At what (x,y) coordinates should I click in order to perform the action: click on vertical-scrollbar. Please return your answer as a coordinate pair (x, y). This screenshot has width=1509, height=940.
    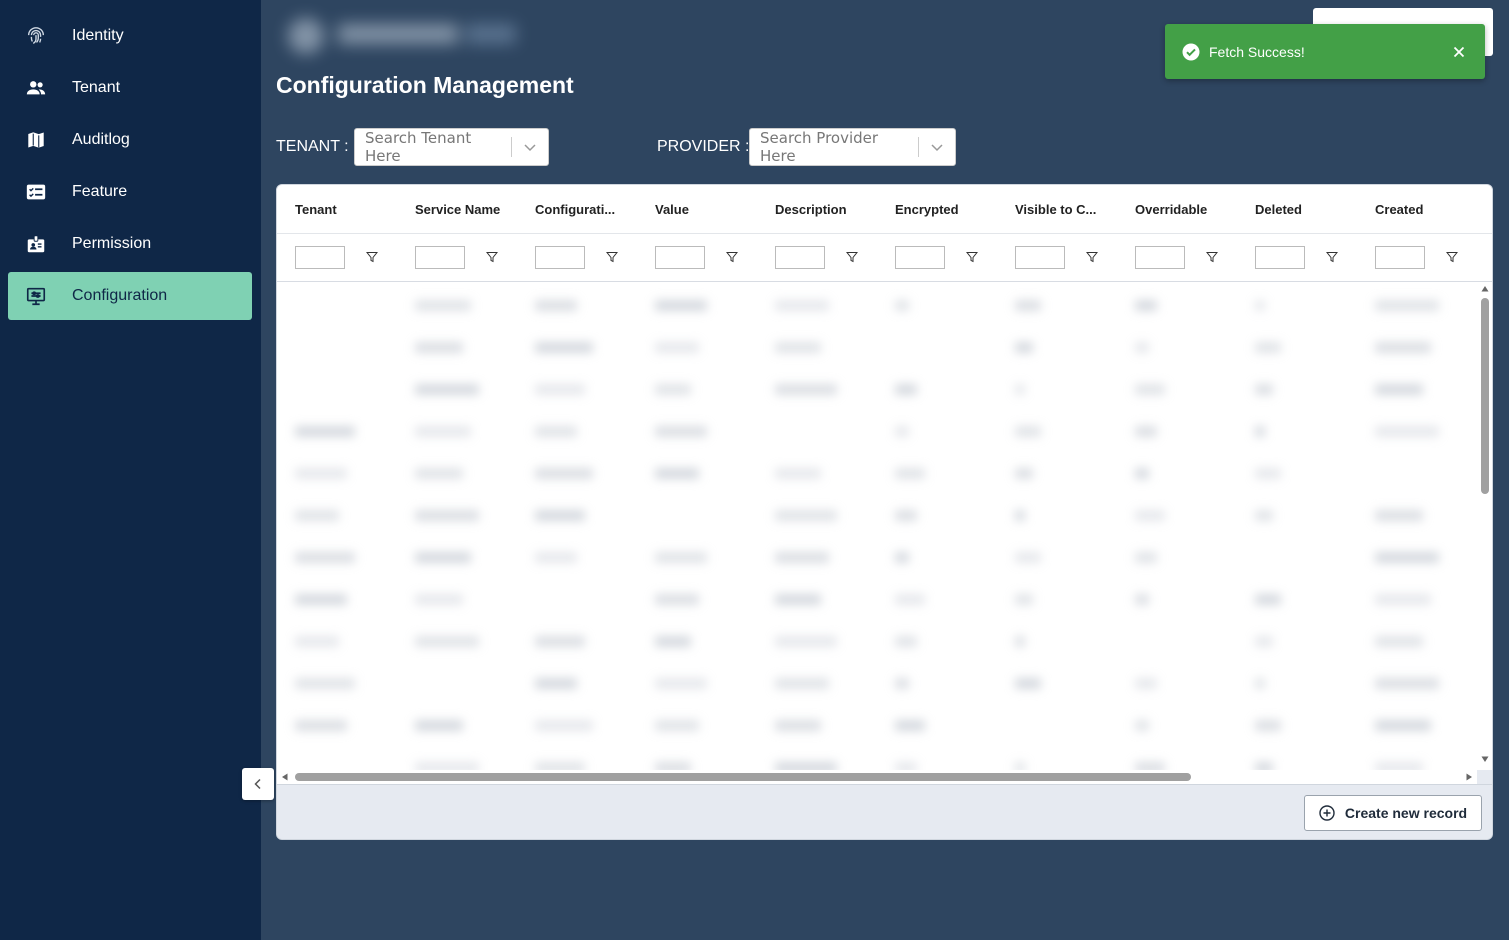
    Looking at the image, I should click on (1484, 526).